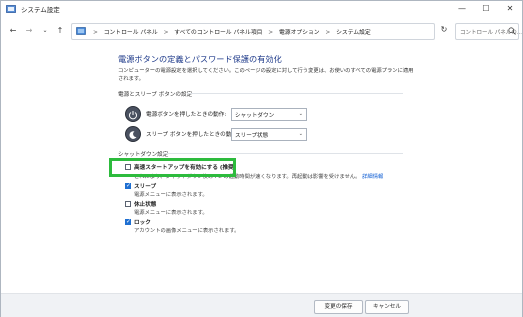 The height and width of the screenshot is (317, 523). Describe the element at coordinates (252, 136) in the screenshot. I see `sleep-button-action-value: スリープ状態` at that location.